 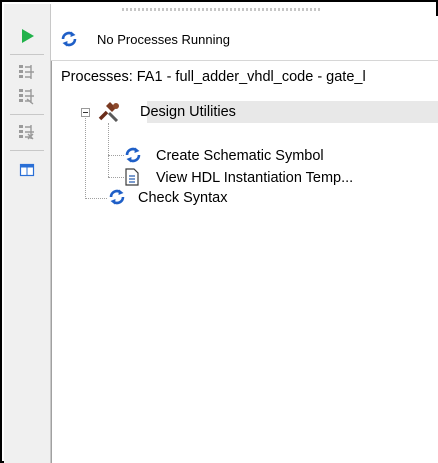 I want to click on tree-item-label: Check Syntax, so click(x=183, y=198).